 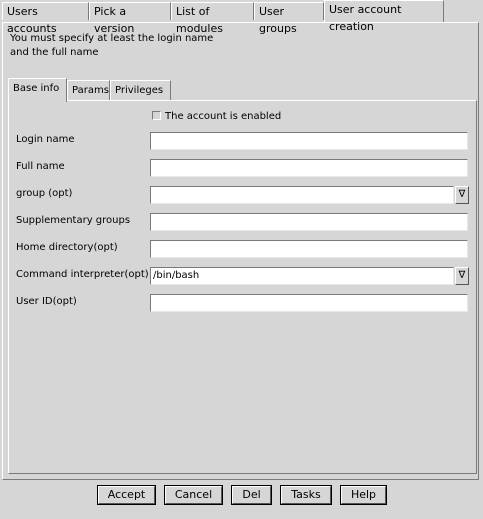 I want to click on tab-user-account-creation: User account creation, so click(x=384, y=16).